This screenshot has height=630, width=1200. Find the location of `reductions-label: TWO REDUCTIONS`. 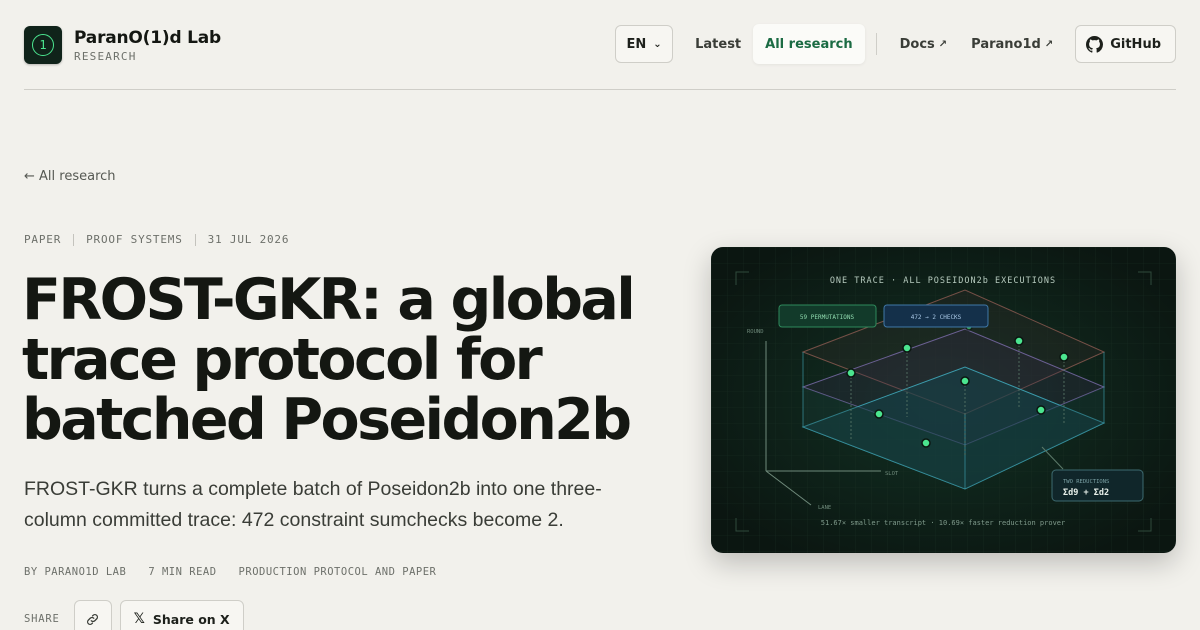

reductions-label: TWO REDUCTIONS is located at coordinates (1086, 482).